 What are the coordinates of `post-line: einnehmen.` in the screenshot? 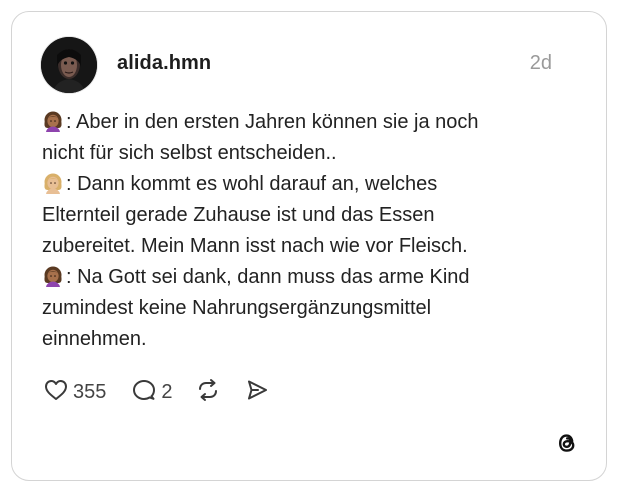 It's located at (302, 339).